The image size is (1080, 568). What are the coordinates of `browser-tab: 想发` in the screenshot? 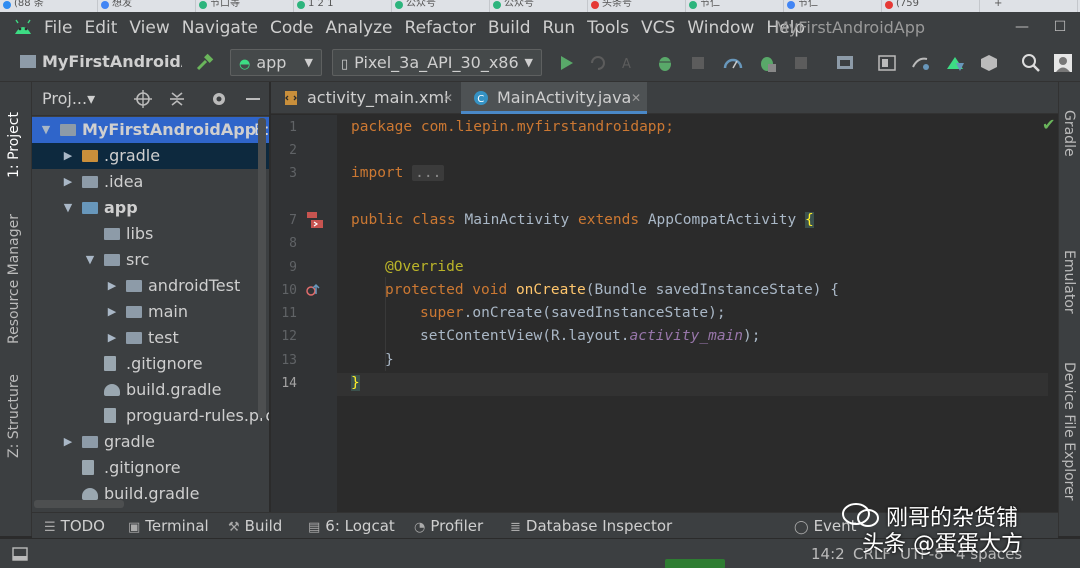 It's located at (147, 6).